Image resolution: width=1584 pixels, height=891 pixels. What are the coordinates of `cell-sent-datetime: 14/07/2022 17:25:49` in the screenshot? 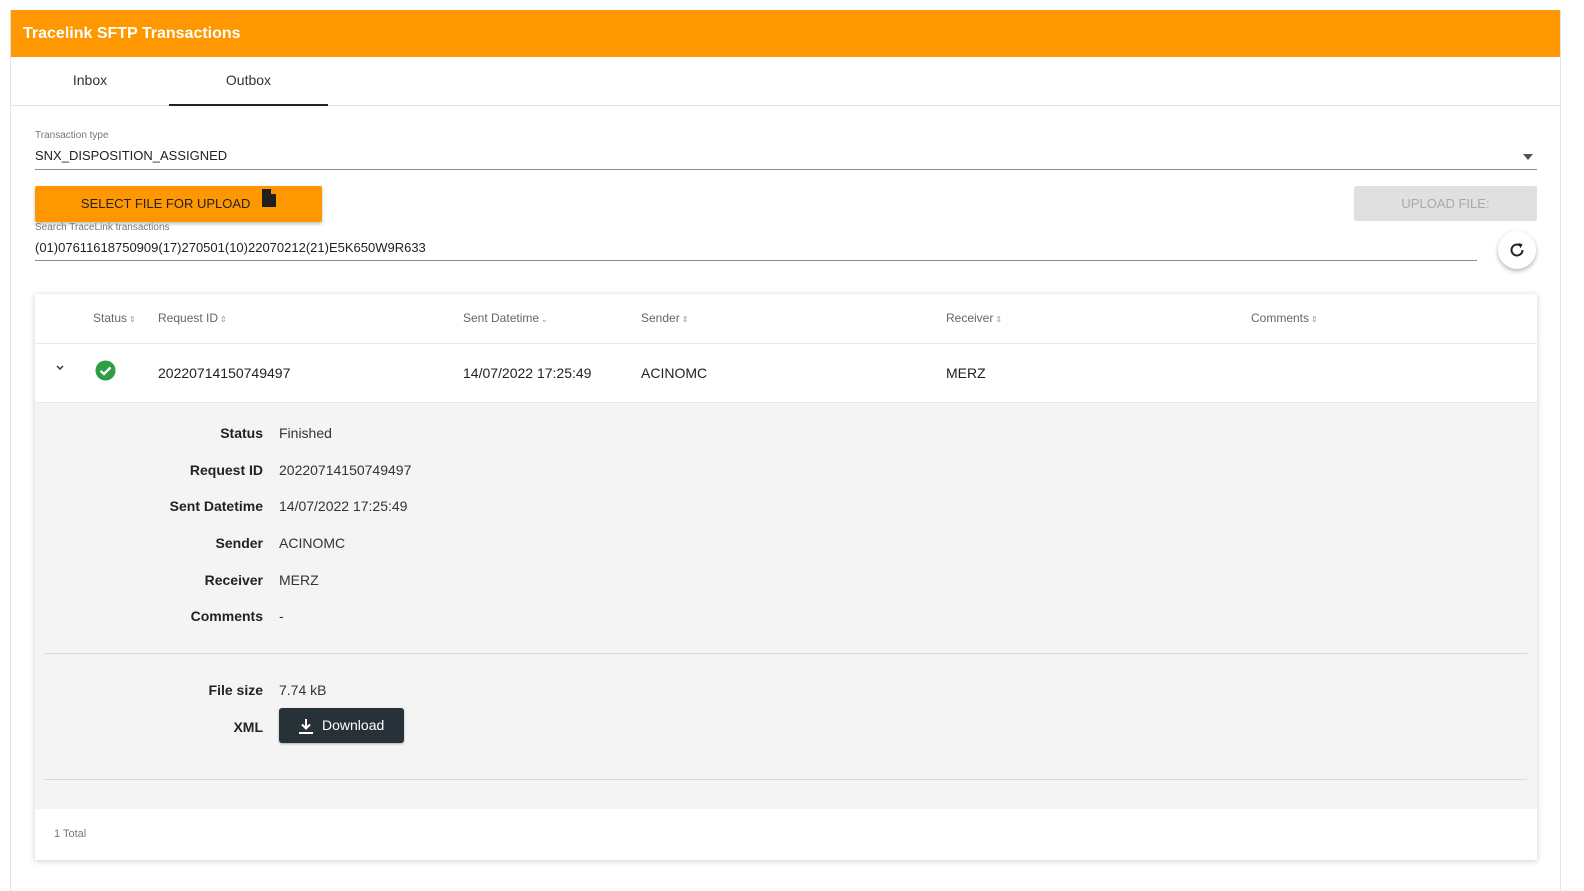 It's located at (527, 373).